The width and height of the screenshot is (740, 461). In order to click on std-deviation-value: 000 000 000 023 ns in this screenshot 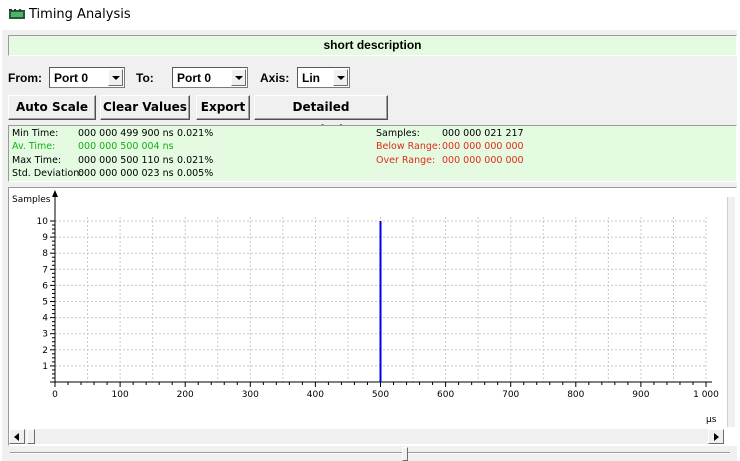, I will do `click(126, 173)`.